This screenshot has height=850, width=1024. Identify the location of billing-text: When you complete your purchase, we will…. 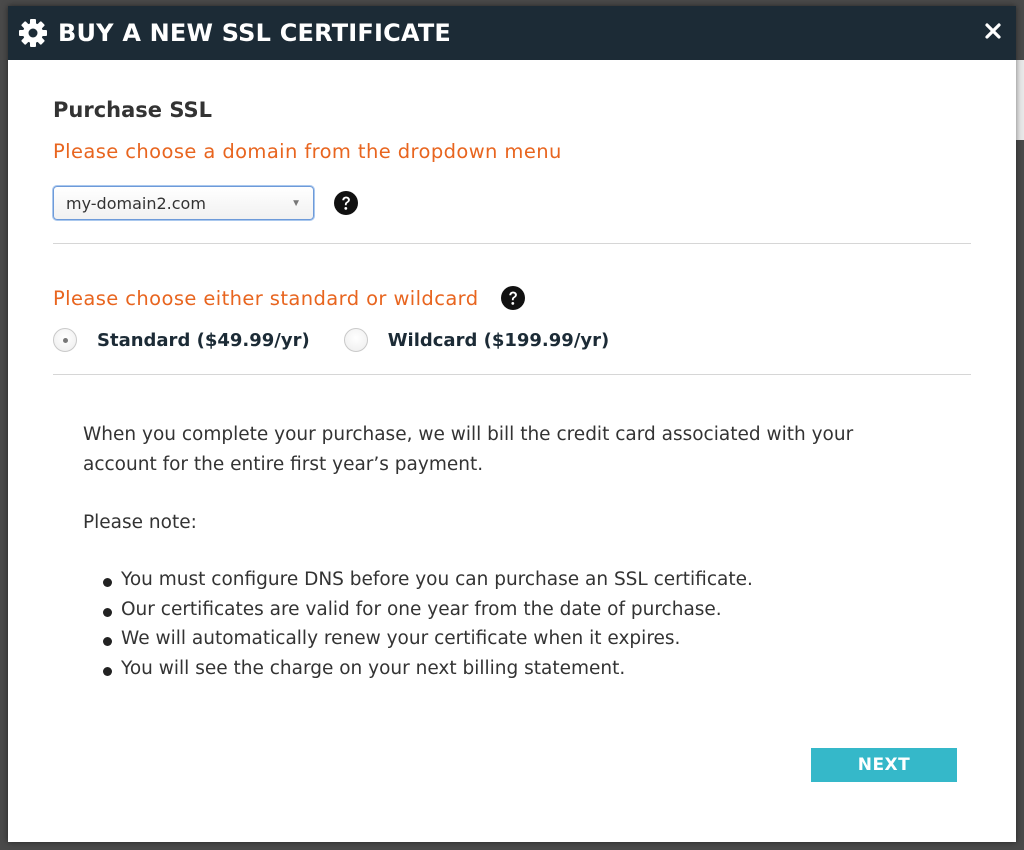
(468, 449).